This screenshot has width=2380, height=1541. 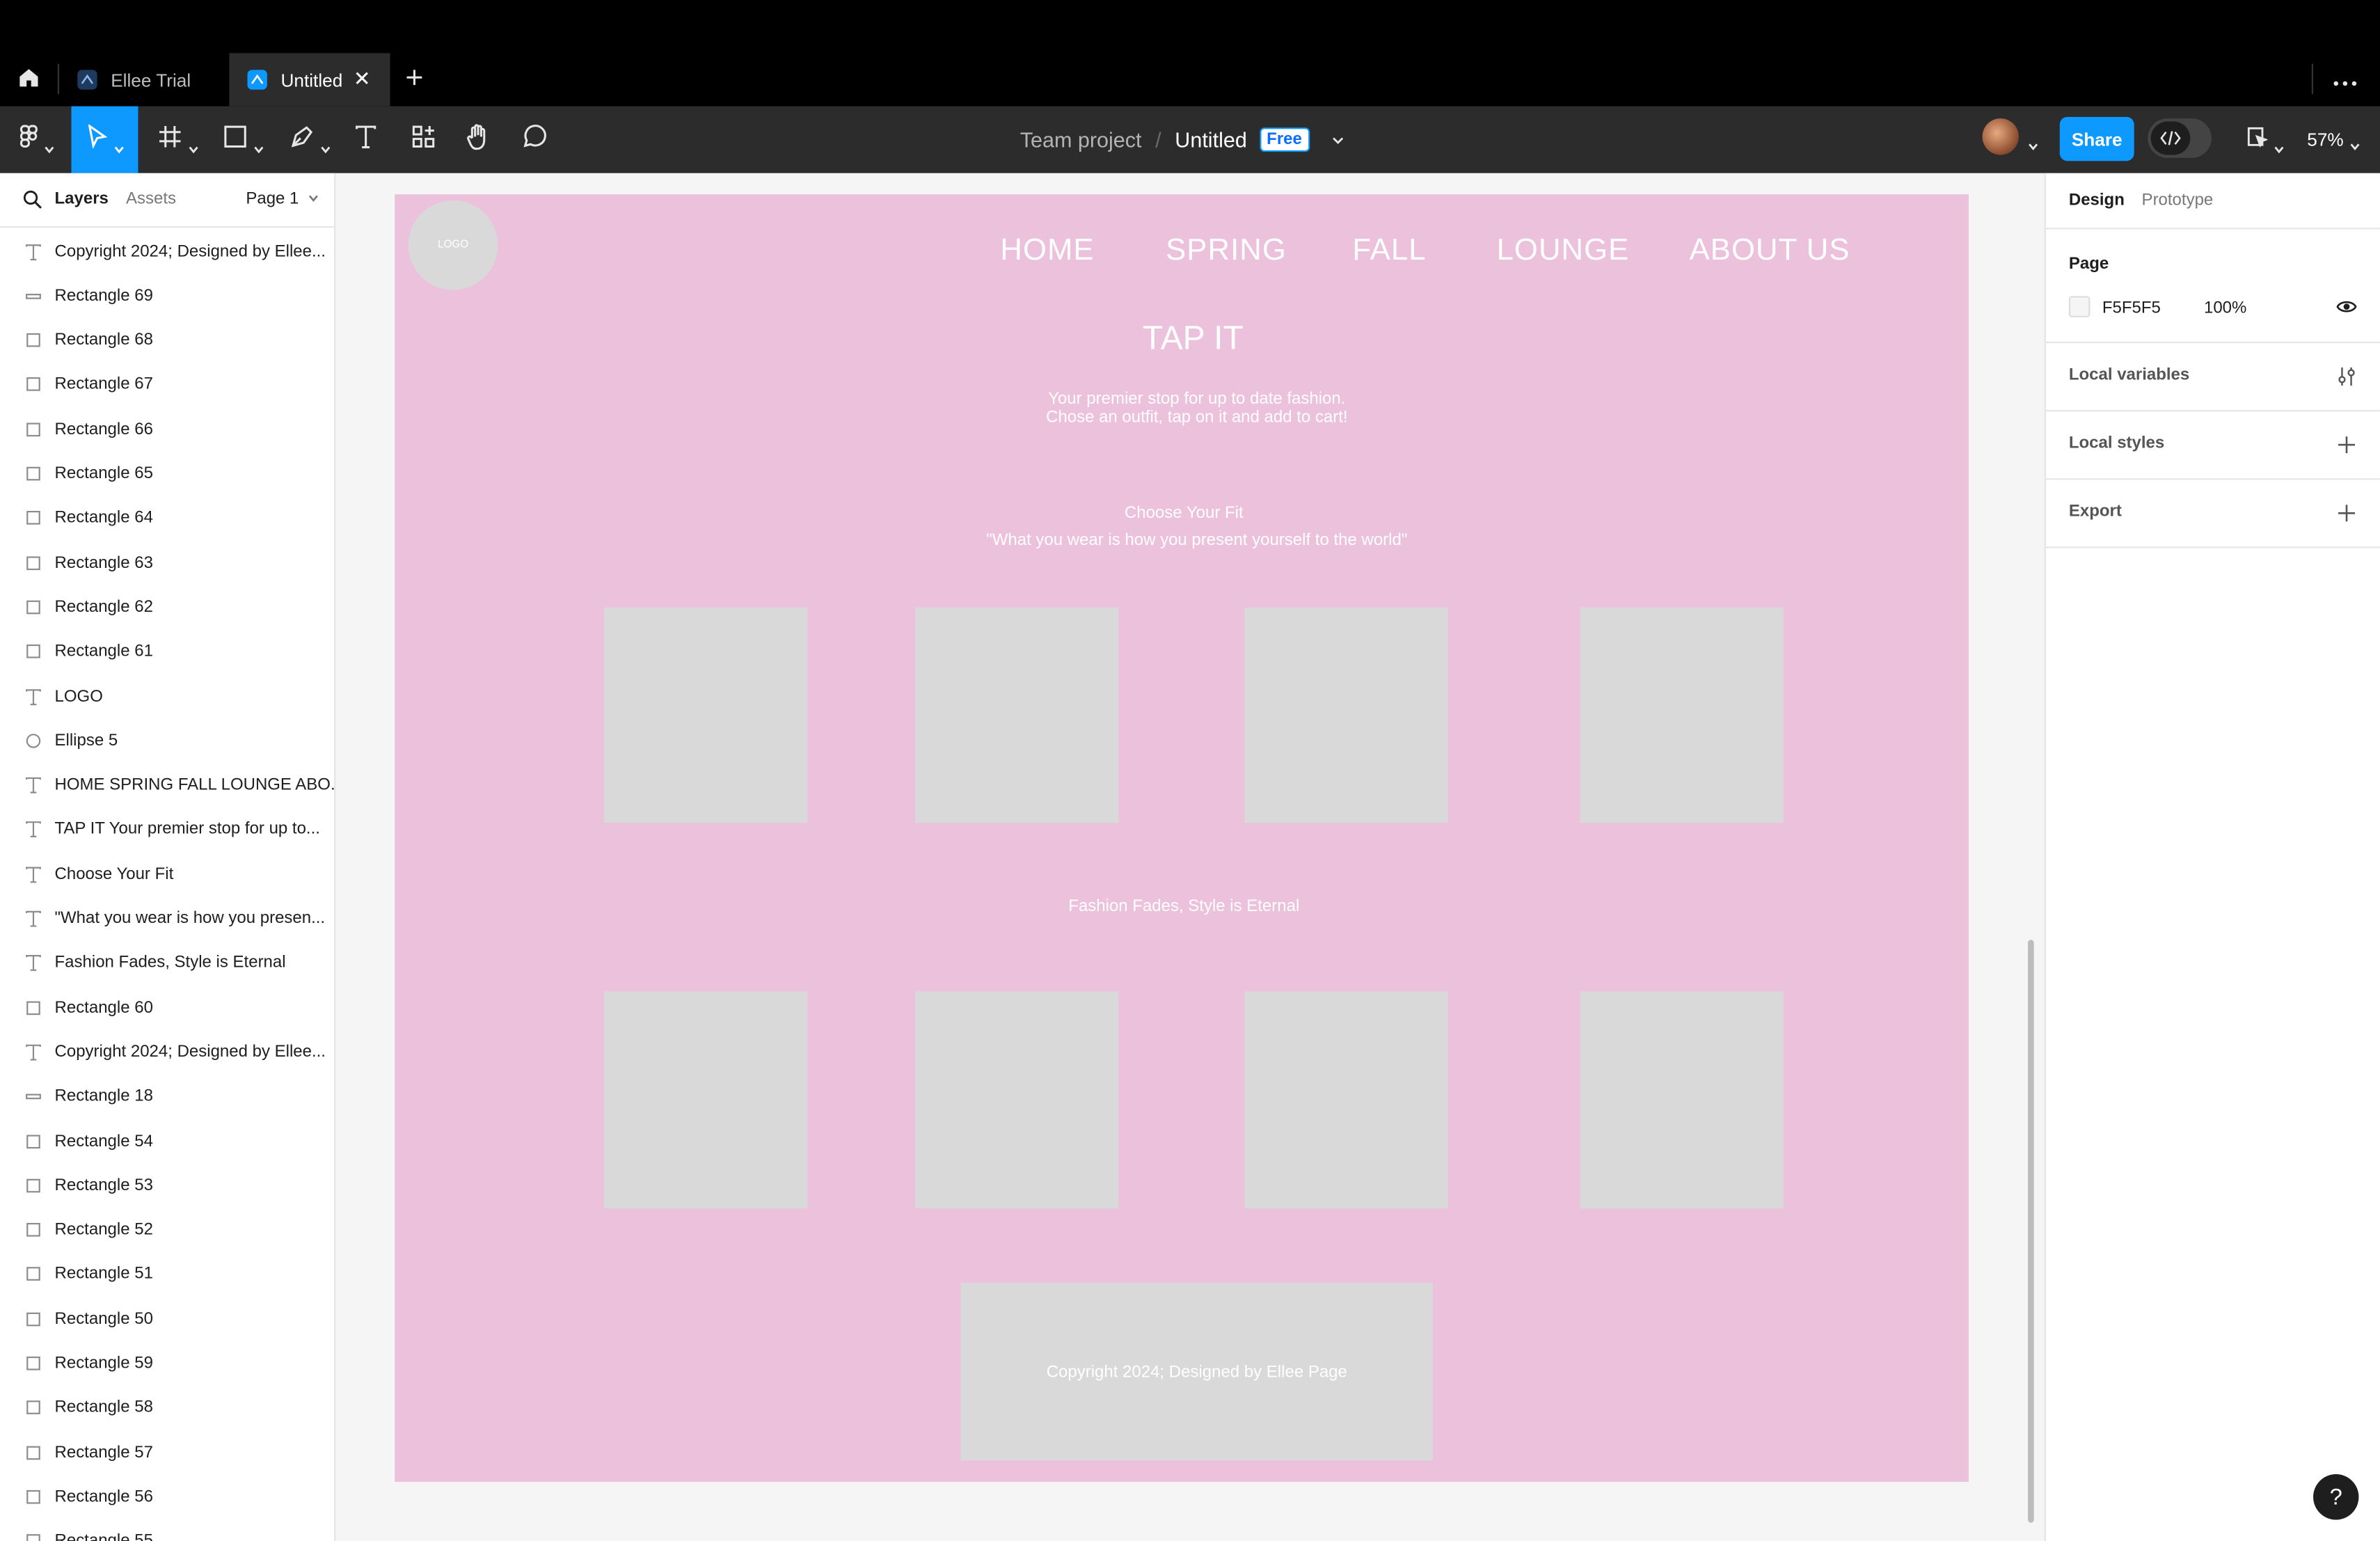 What do you see at coordinates (167, 429) in the screenshot?
I see `layer-row: Rectangle 66` at bounding box center [167, 429].